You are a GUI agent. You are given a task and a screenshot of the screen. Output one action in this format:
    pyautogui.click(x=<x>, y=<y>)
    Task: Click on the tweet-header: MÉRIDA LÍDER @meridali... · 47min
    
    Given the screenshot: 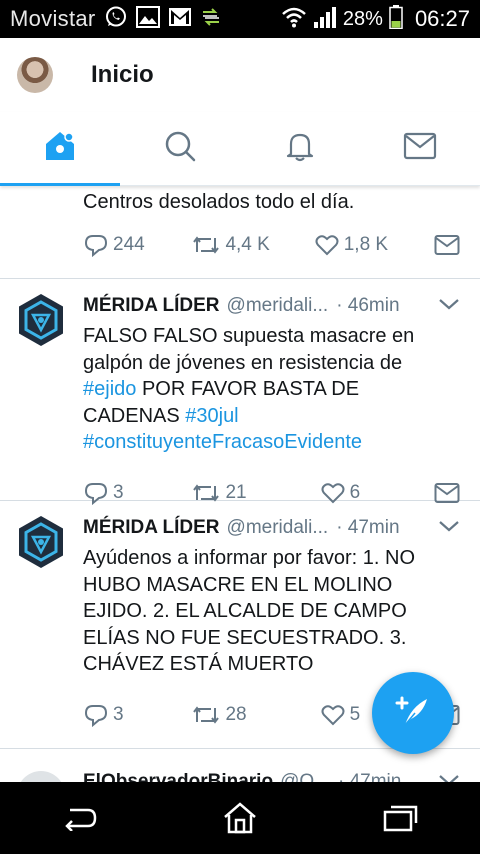 What is the action you would take?
    pyautogui.click(x=271, y=528)
    